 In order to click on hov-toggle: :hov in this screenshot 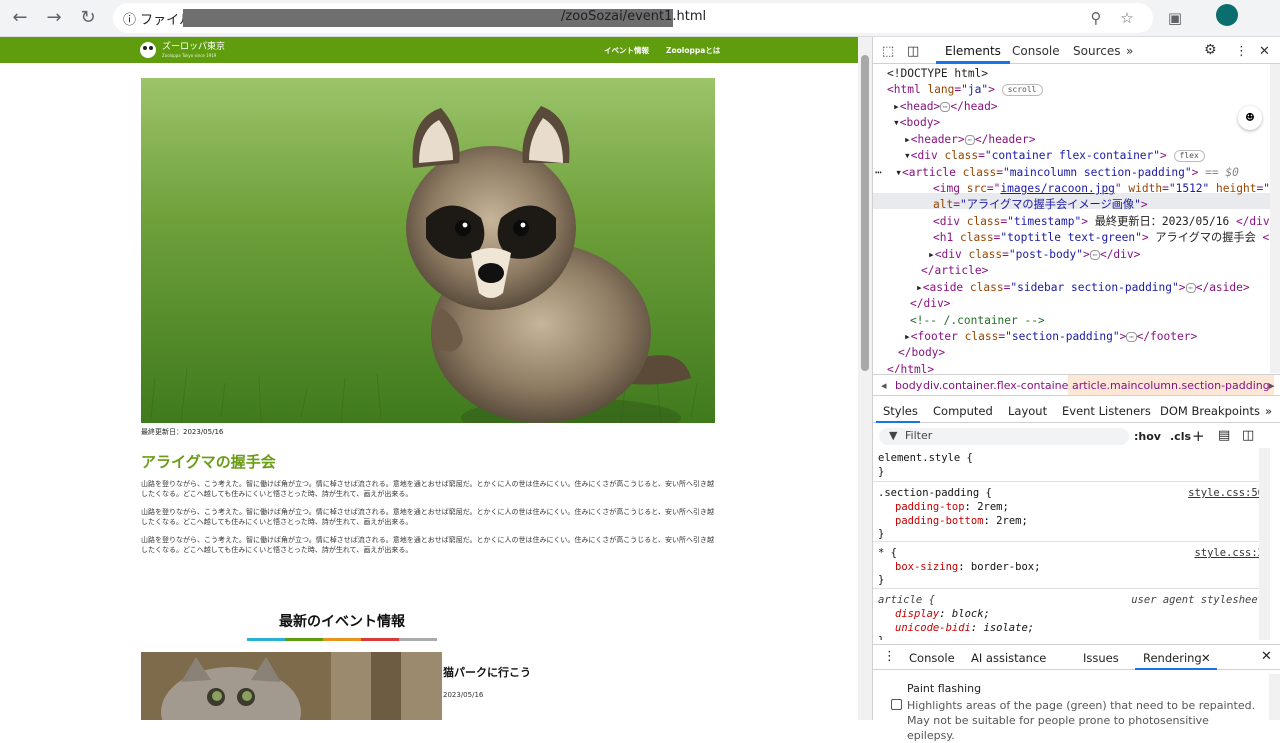, I will do `click(1147, 436)`.